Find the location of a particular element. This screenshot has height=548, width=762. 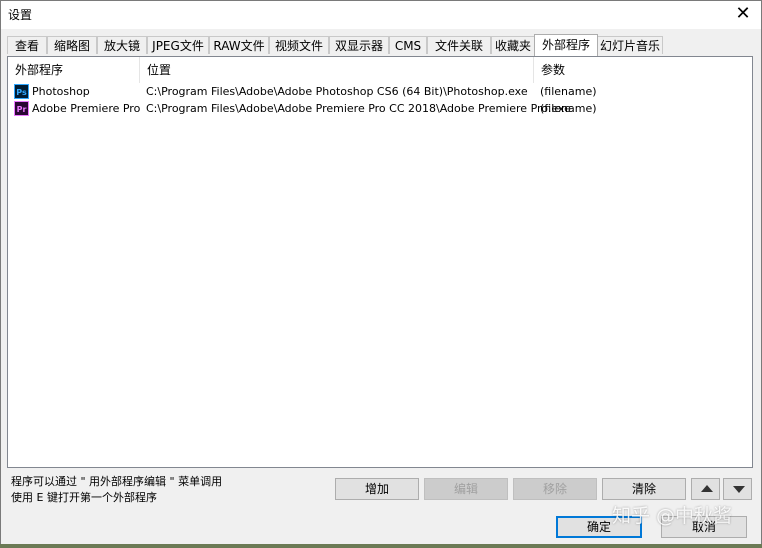

move-up-button is located at coordinates (705, 489).